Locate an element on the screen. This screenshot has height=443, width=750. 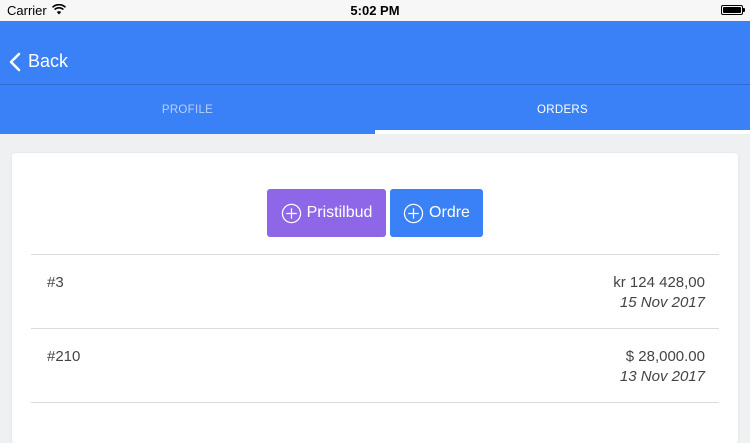
navigation-bar: Back is located at coordinates (375, 53).